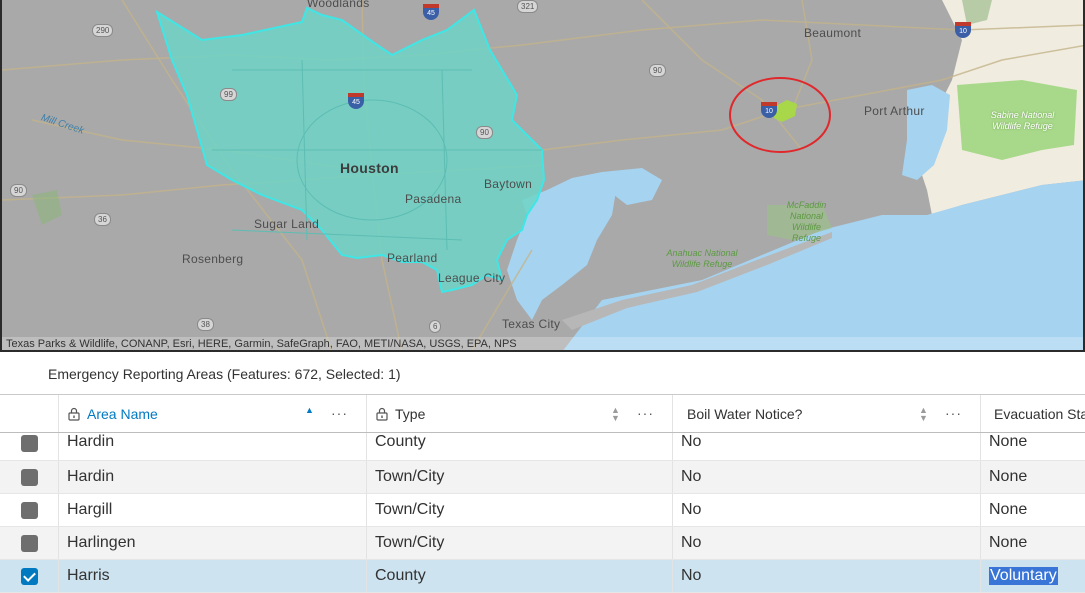 Image resolution: width=1085 pixels, height=593 pixels. What do you see at coordinates (519, 413) in the screenshot?
I see `column-header-type: Type ▲ ▼ ···` at bounding box center [519, 413].